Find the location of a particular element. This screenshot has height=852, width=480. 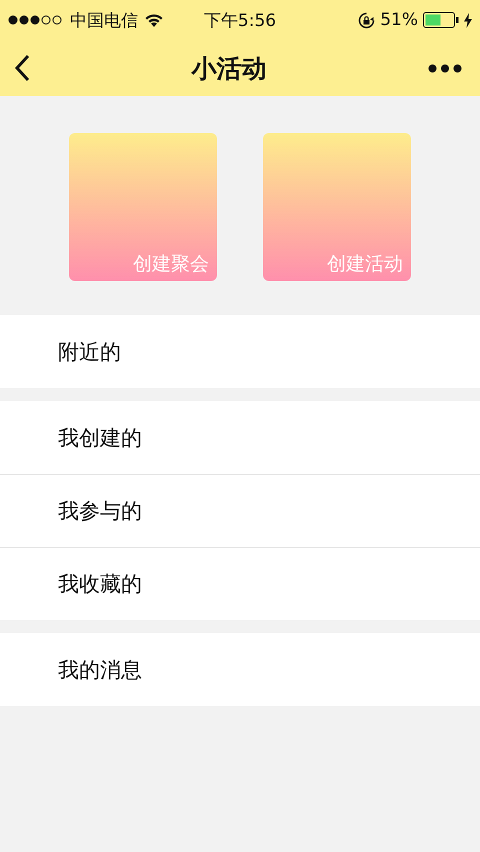

menu-item: 我收藏的 is located at coordinates (240, 583).